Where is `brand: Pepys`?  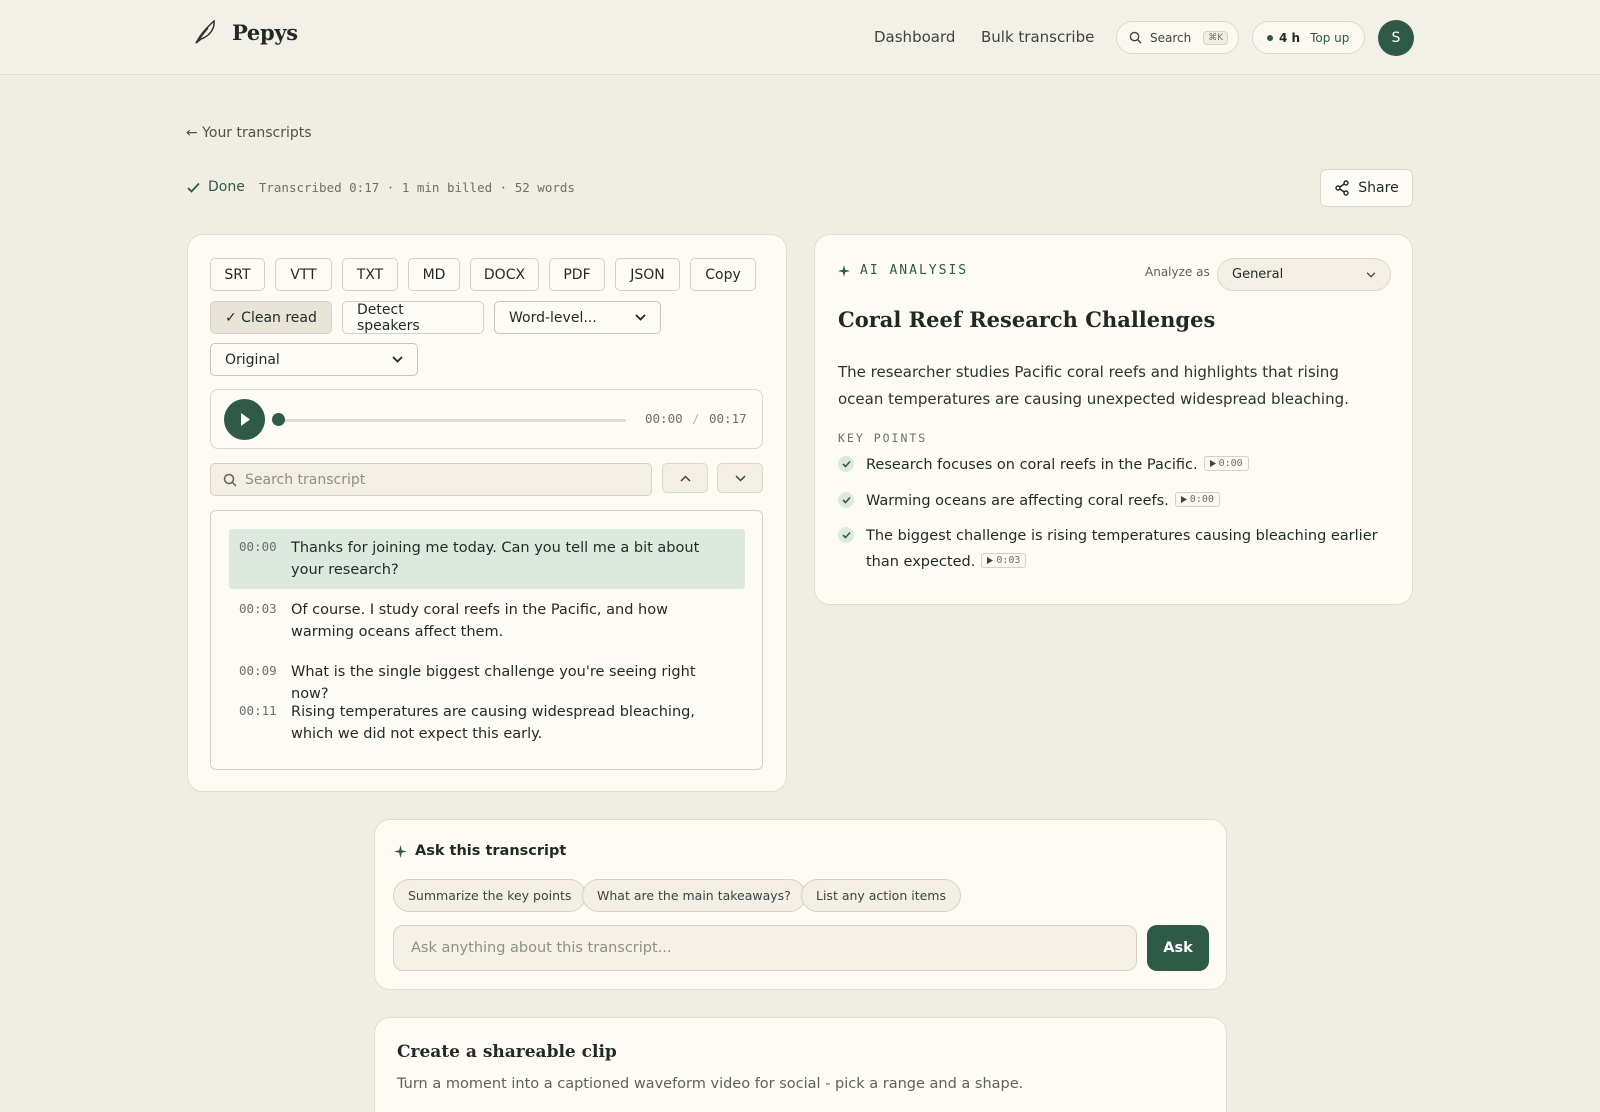 brand: Pepys is located at coordinates (245, 32).